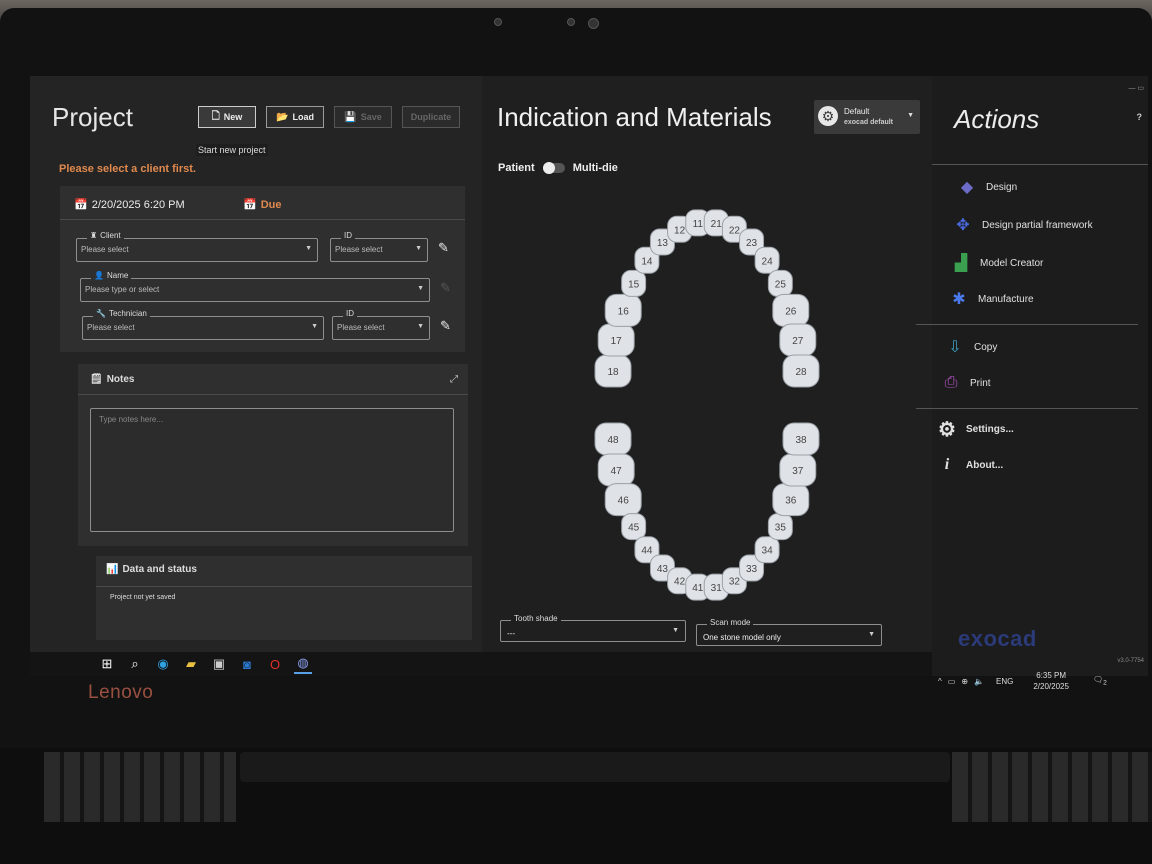  Describe the element at coordinates (780, 527) in the screenshot. I see `tooth-35: 35` at that location.